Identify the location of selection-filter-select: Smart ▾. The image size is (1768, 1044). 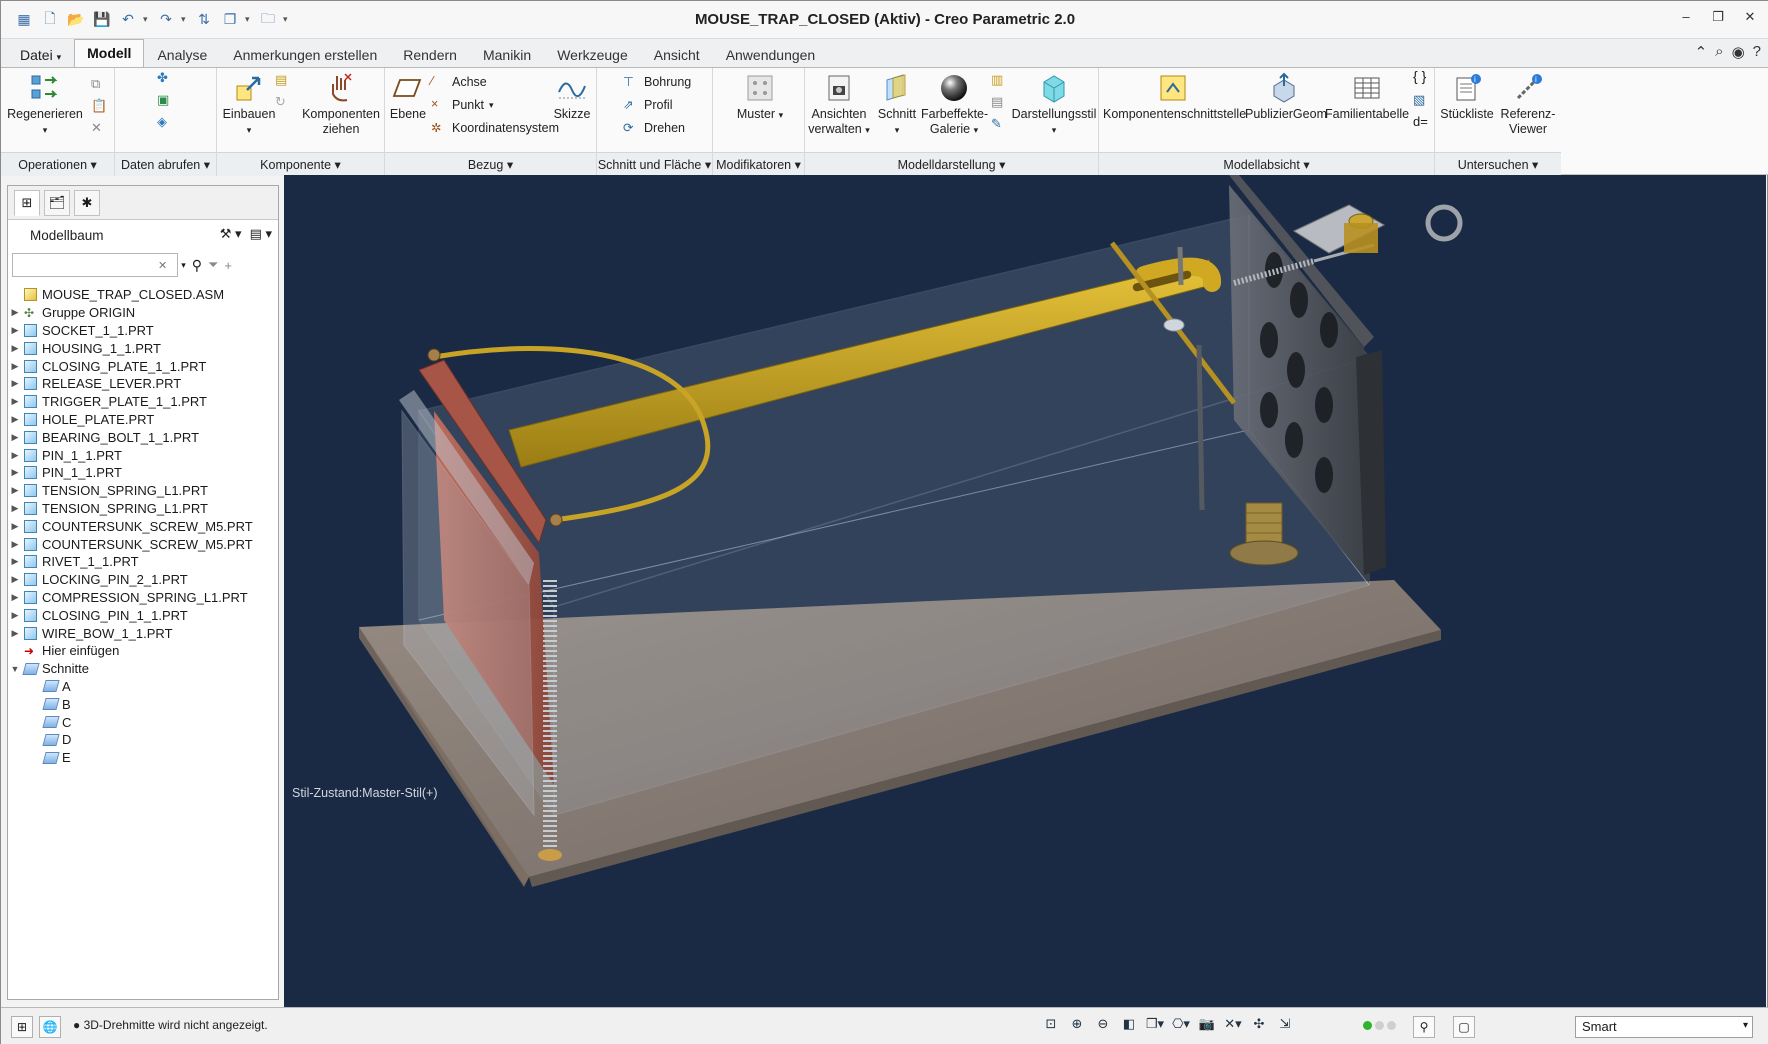
(1664, 1027).